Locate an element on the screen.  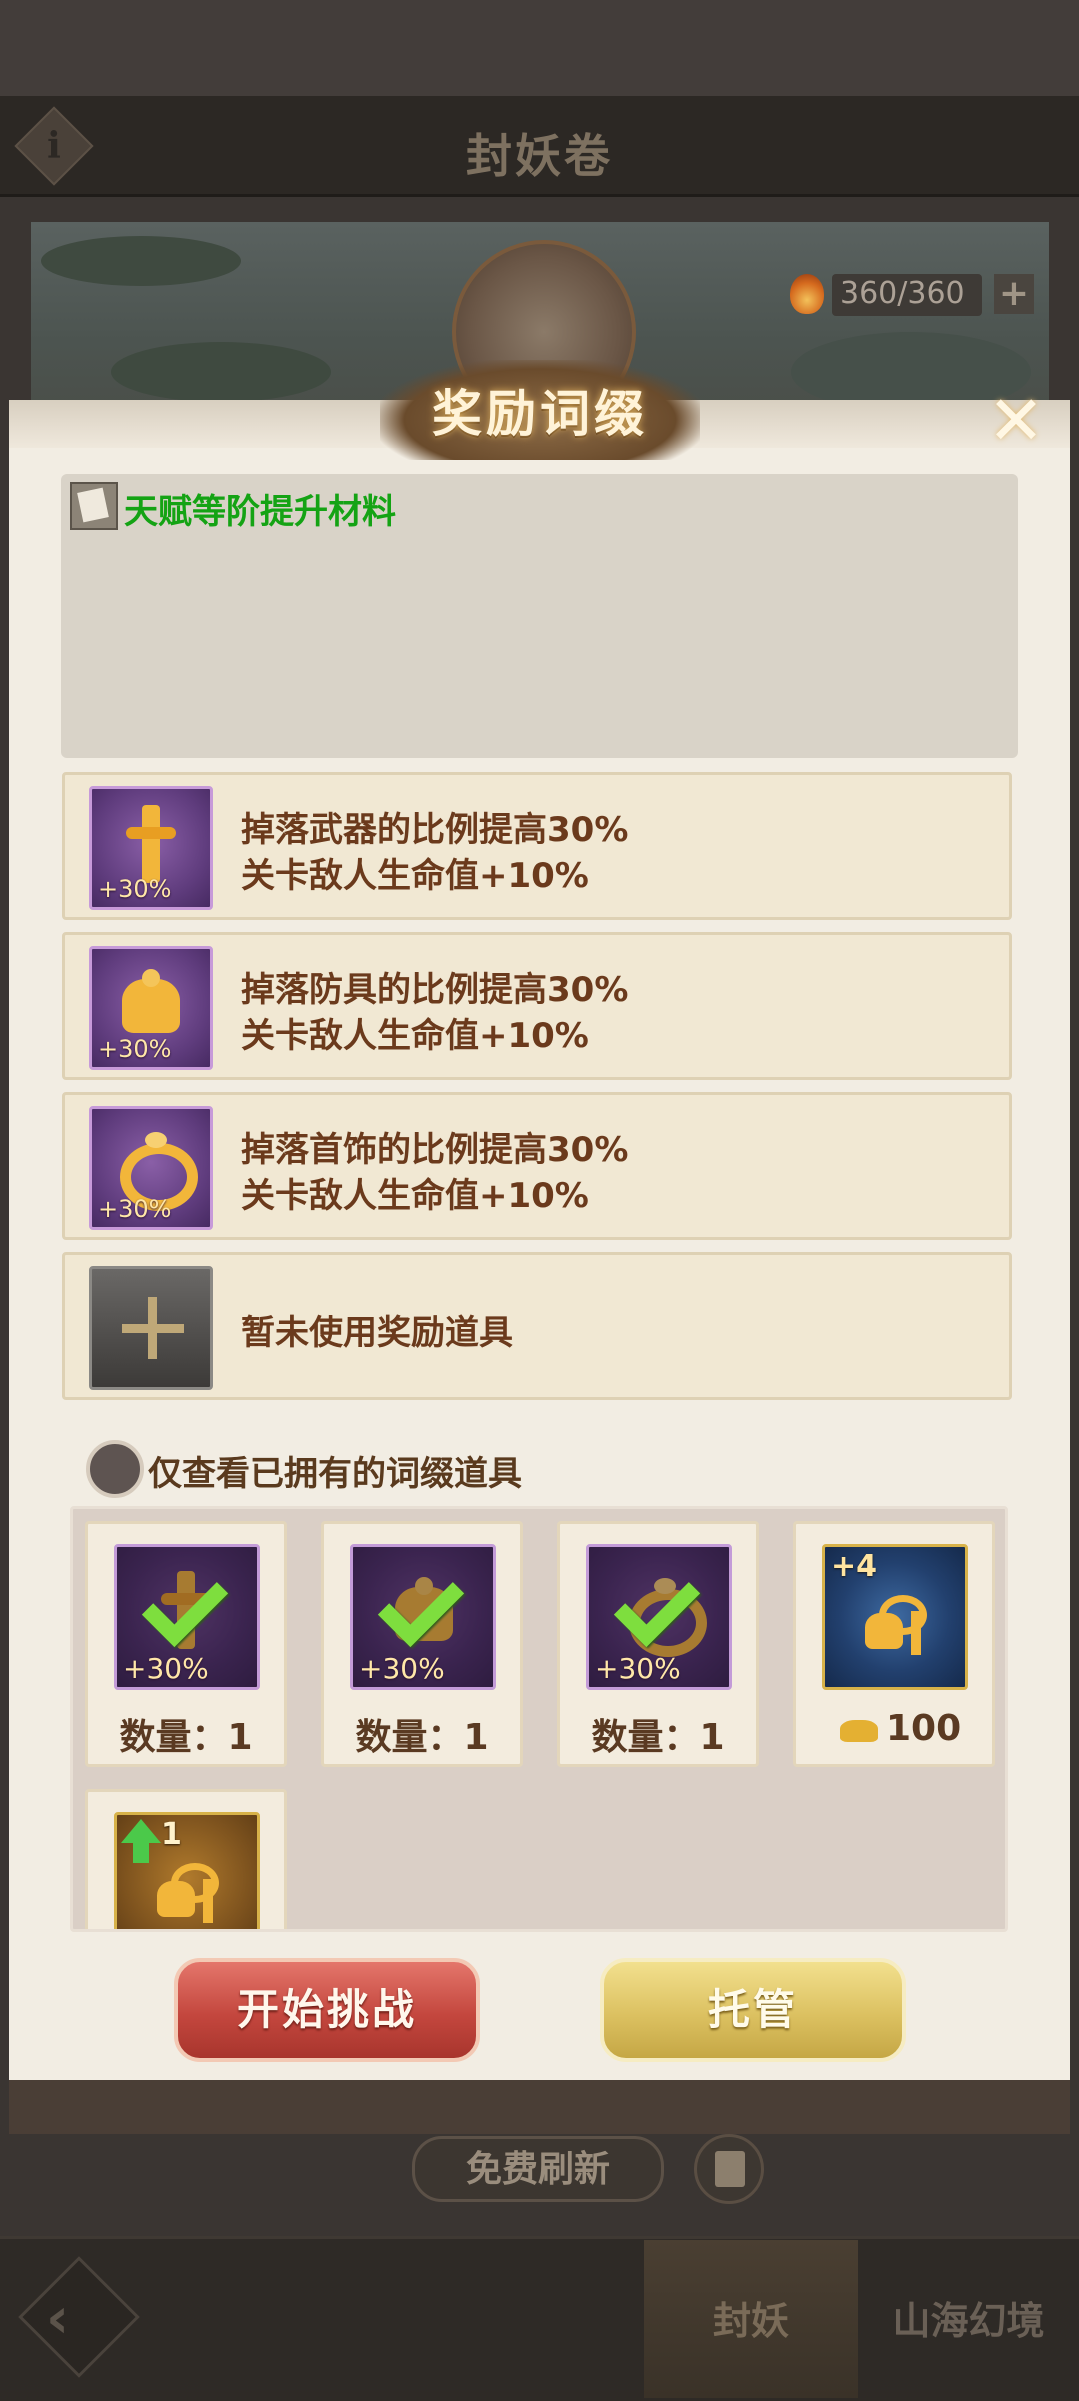
reward-effect: 掉落武器的比例提高30% is located at coordinates (435, 830).